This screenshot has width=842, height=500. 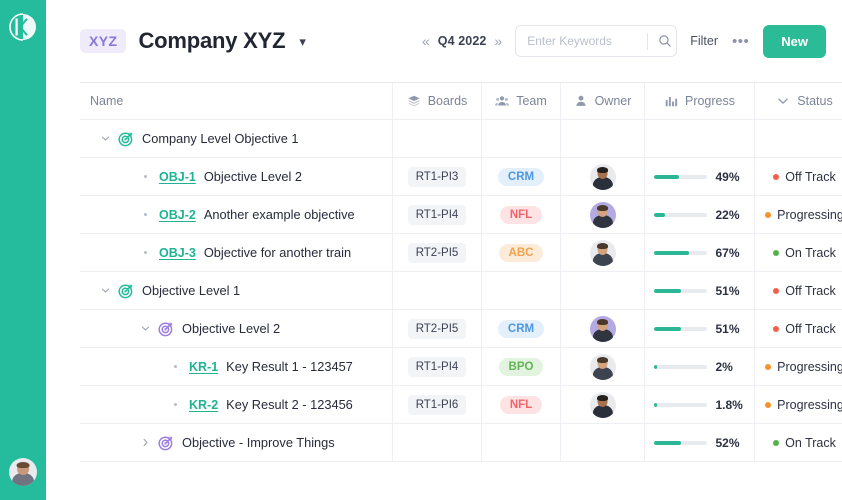 I want to click on cell-name: OBJ-2 Another example objective, so click(x=236, y=214).